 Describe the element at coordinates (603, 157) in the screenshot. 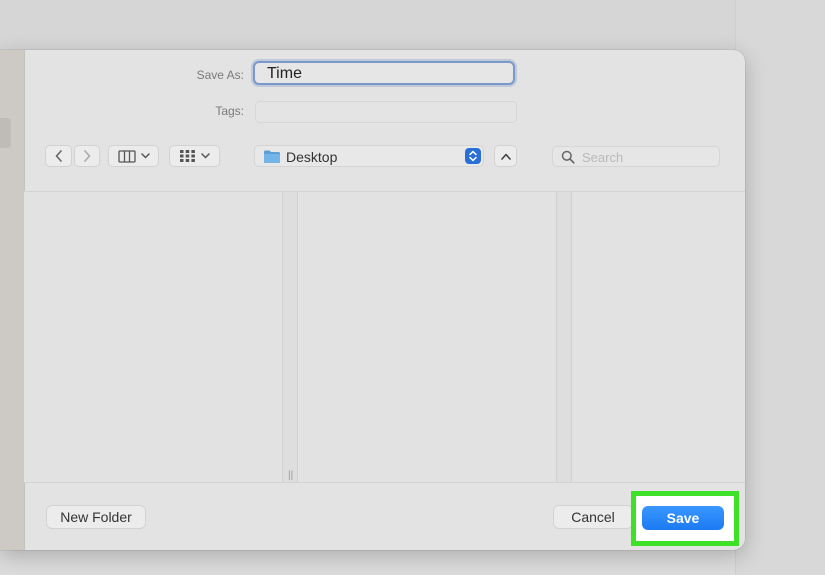

I see `search-placeholder: Search` at that location.